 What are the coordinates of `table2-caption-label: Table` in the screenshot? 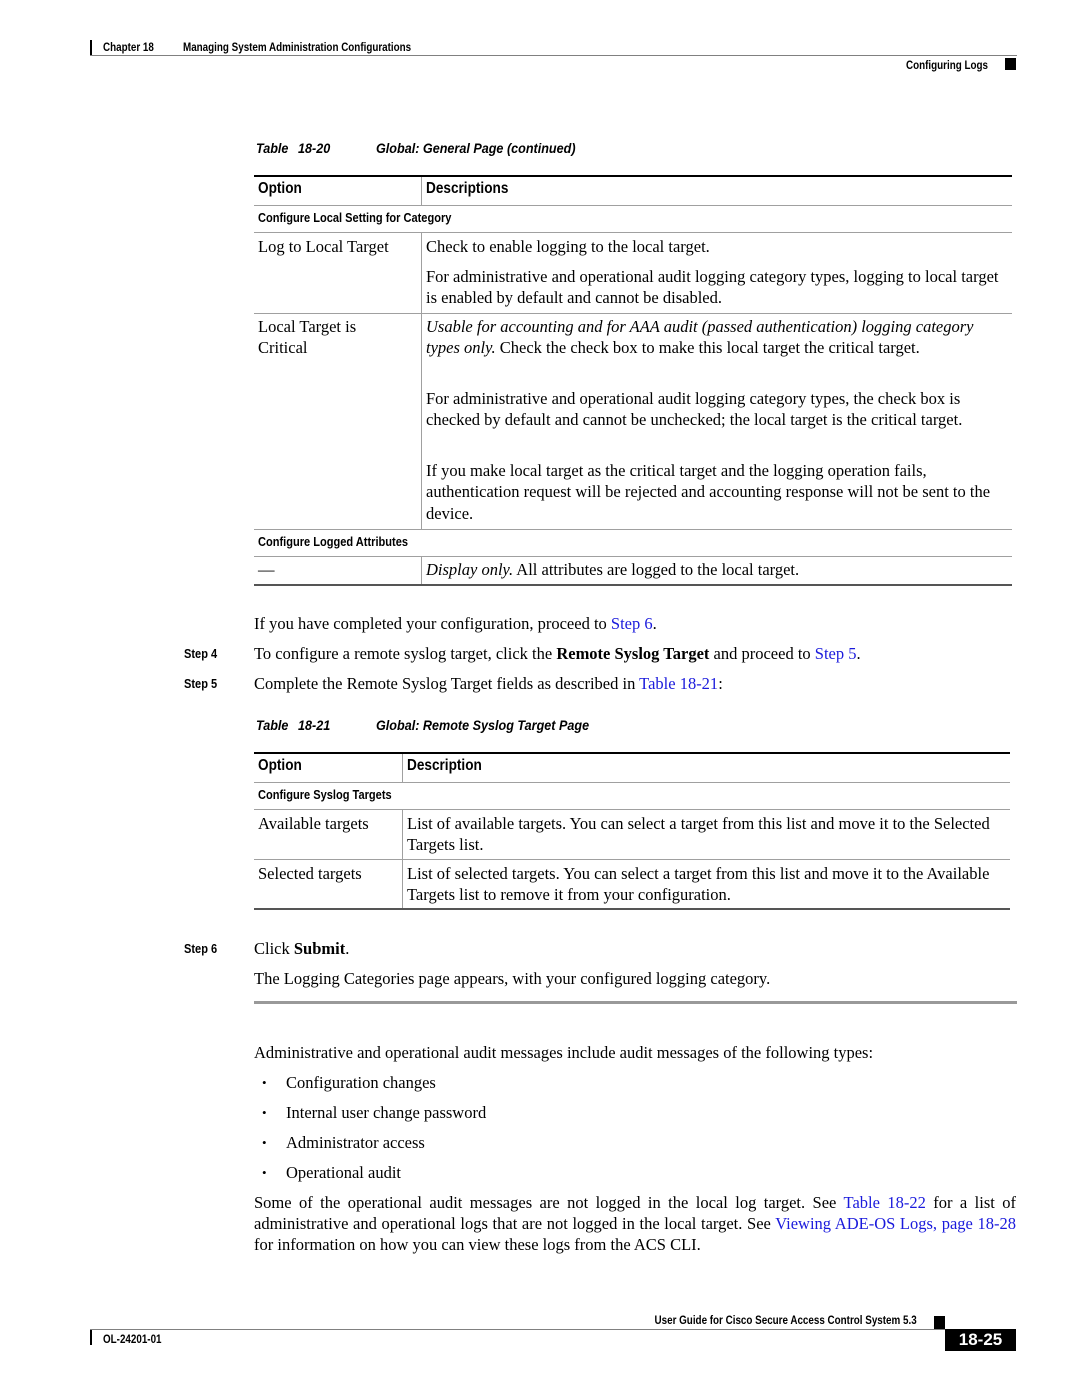 It's located at (272, 725).